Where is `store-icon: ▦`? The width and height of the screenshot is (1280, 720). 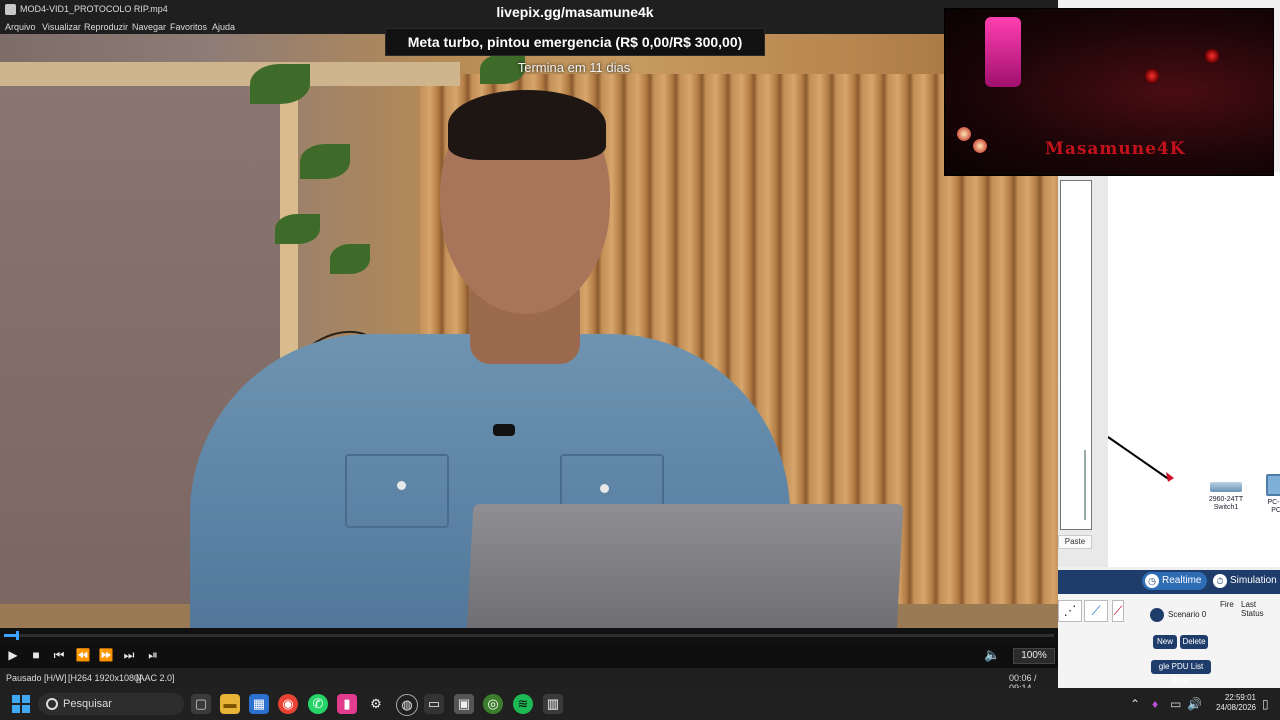
store-icon: ▦ is located at coordinates (259, 704).